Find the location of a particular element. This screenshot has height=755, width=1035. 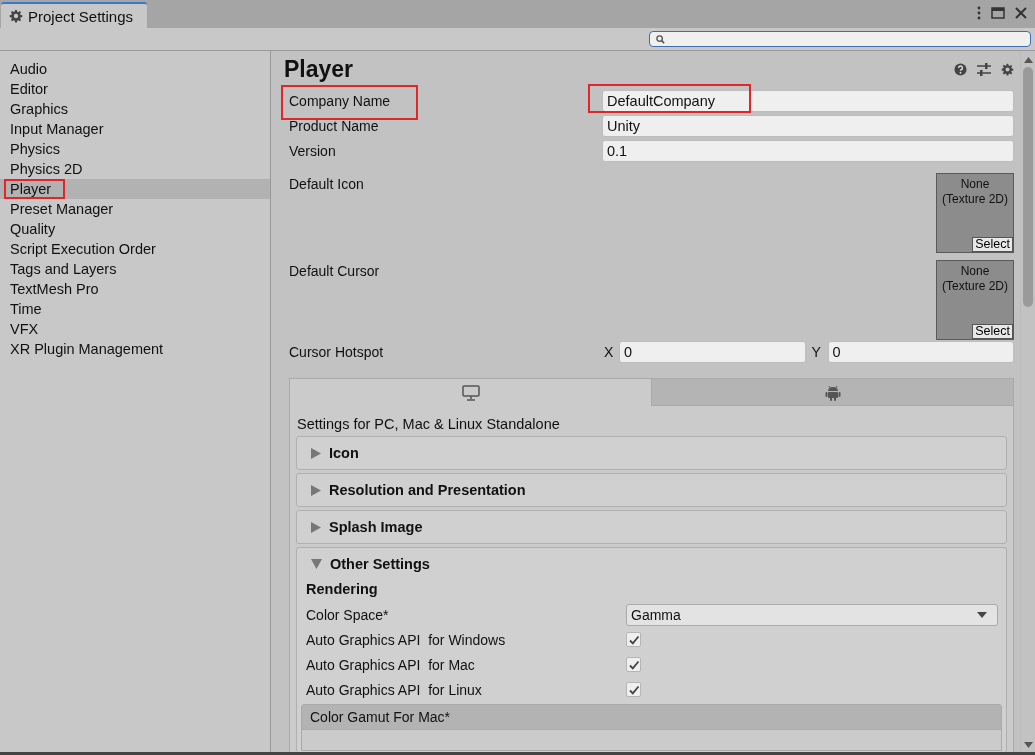

help-icon is located at coordinates (960, 69).